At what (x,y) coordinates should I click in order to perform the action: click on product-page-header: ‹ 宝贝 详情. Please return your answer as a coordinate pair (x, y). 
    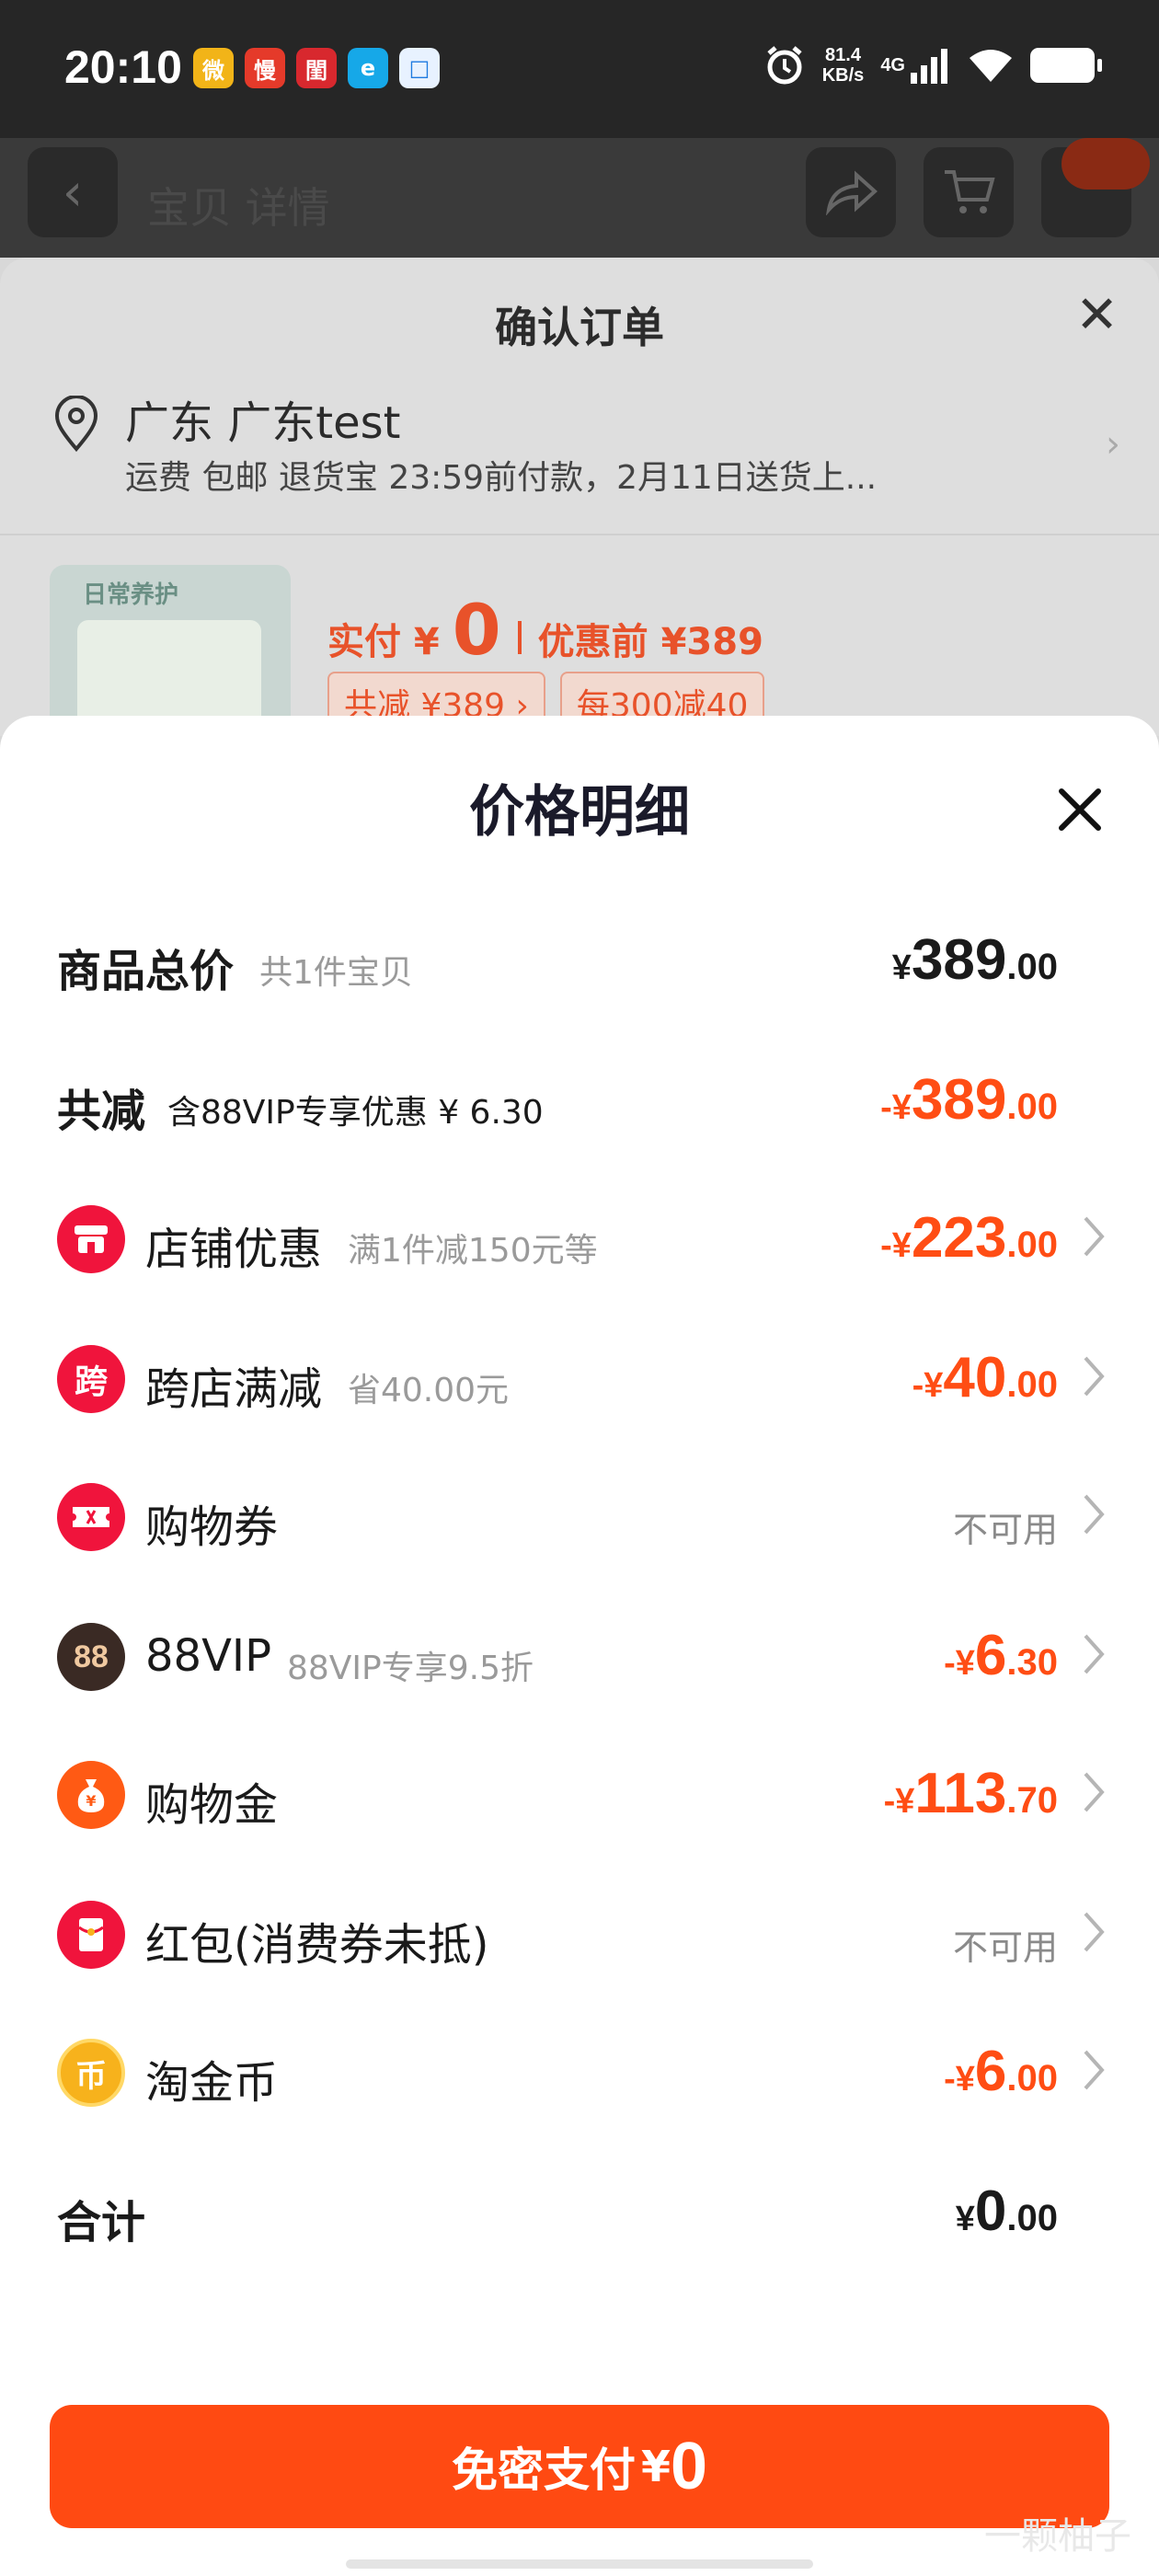
    Looking at the image, I should click on (579, 198).